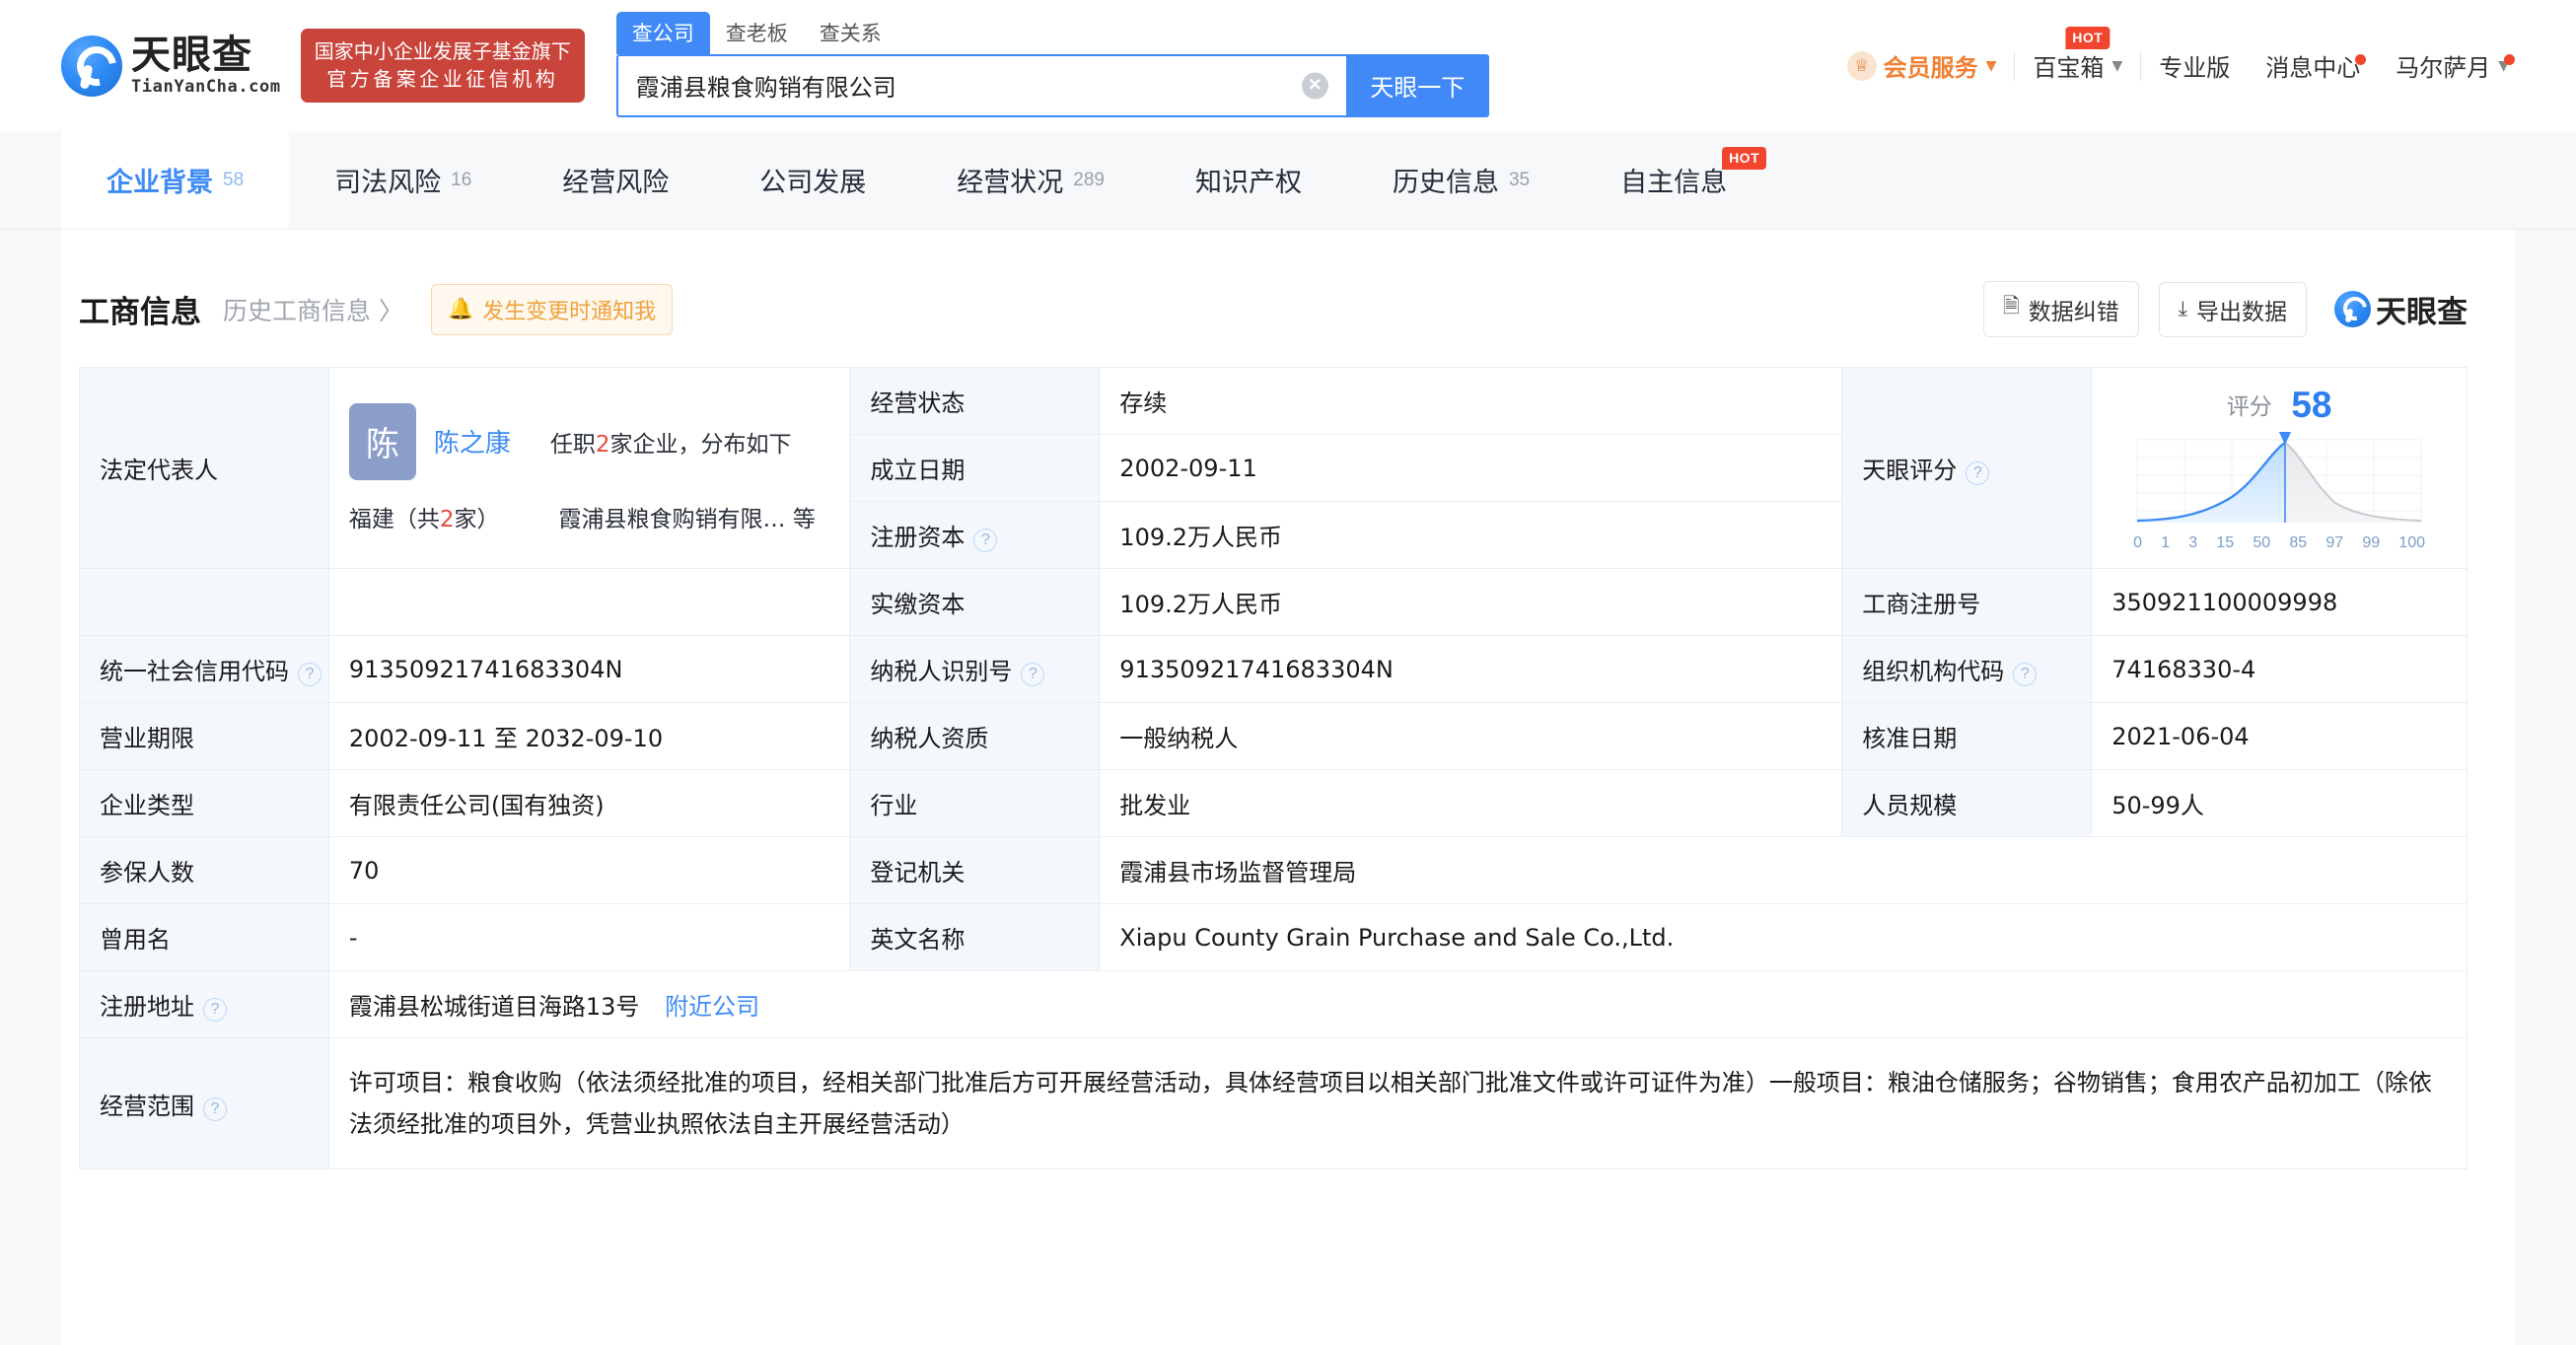 The width and height of the screenshot is (2576, 1345). Describe the element at coordinates (1471, 669) in the screenshot. I see `cell-value-taxpayer-id: 91350921741683304N` at that location.